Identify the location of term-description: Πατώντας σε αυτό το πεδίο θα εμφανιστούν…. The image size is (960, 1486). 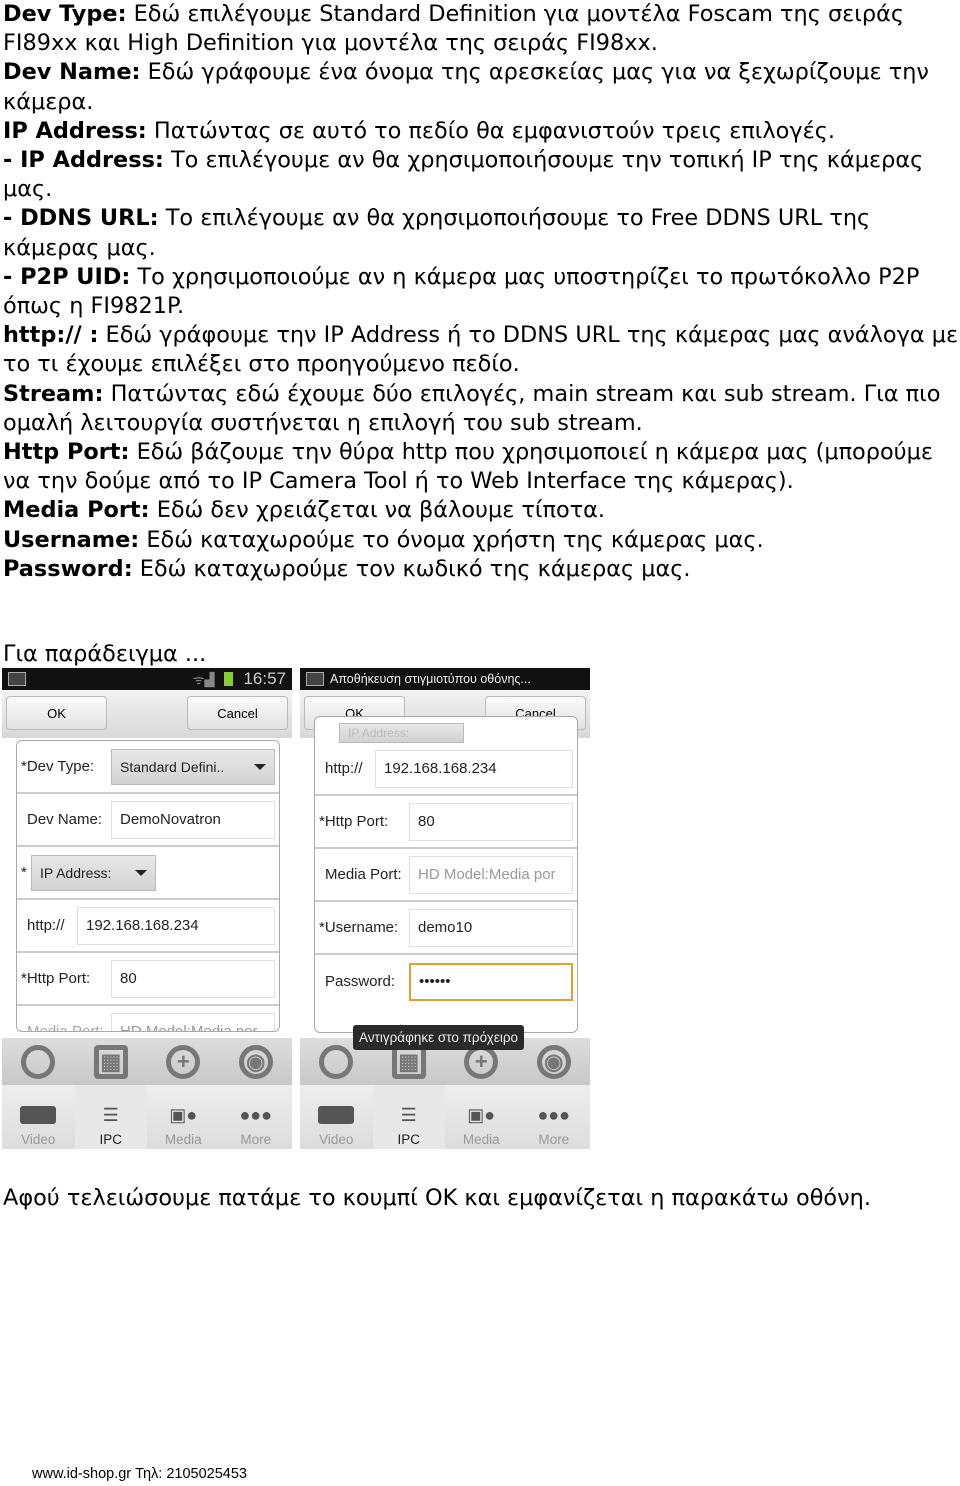
(490, 130).